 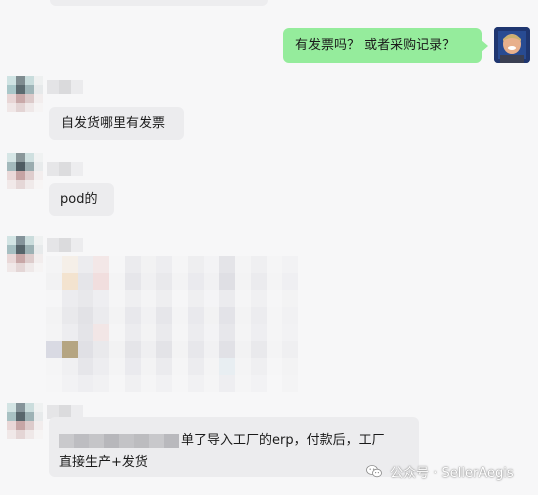 I want to click on incoming-message: 单了导入工厂的erp，付款后，工厂 直接生产+发货, so click(x=234, y=447).